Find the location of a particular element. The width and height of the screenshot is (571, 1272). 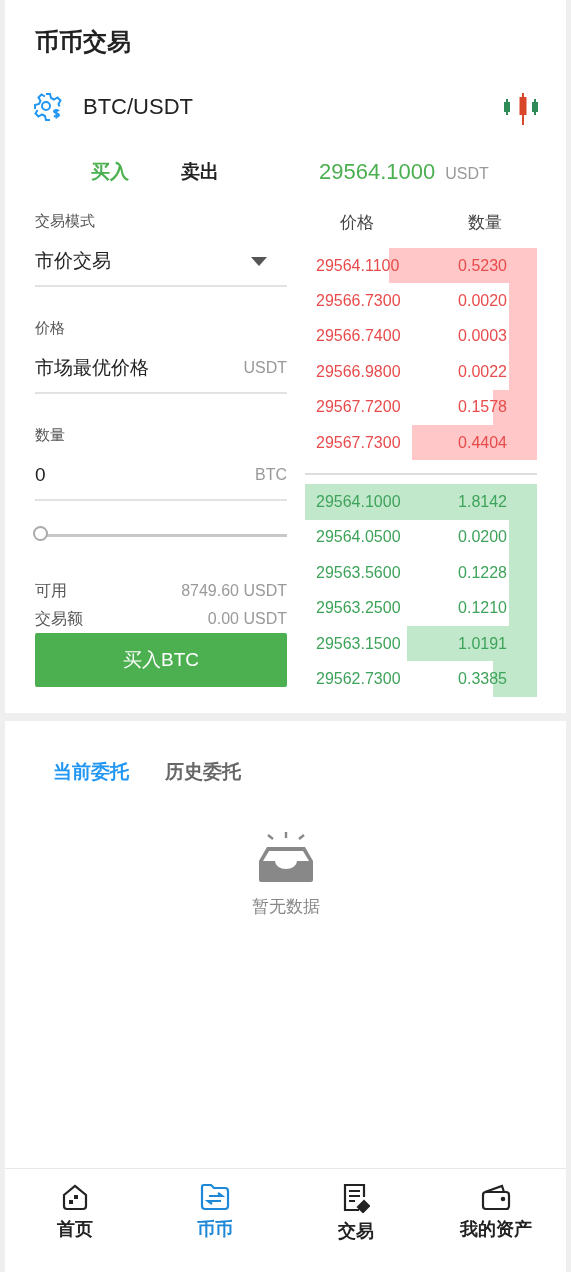

info-label: 交易额 is located at coordinates (59, 618).